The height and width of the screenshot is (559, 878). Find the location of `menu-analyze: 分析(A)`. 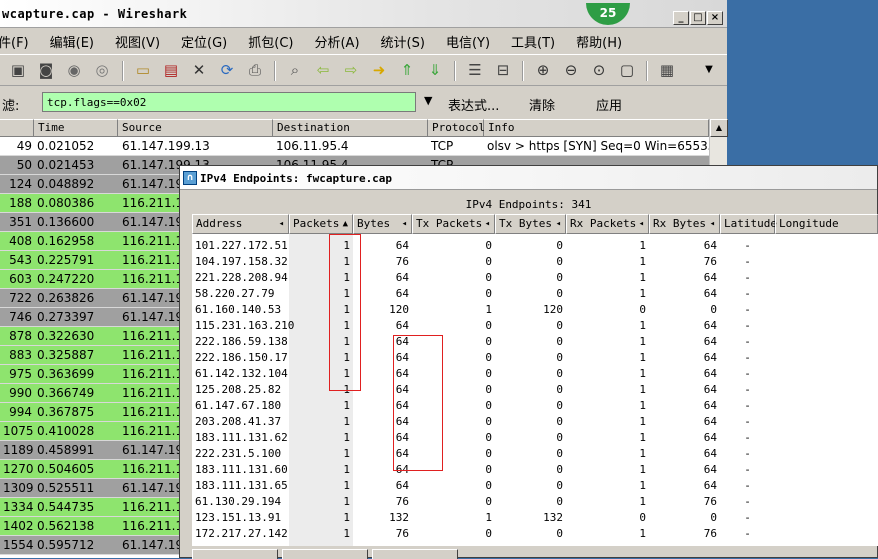

menu-analyze: 分析(A) is located at coordinates (340, 41).